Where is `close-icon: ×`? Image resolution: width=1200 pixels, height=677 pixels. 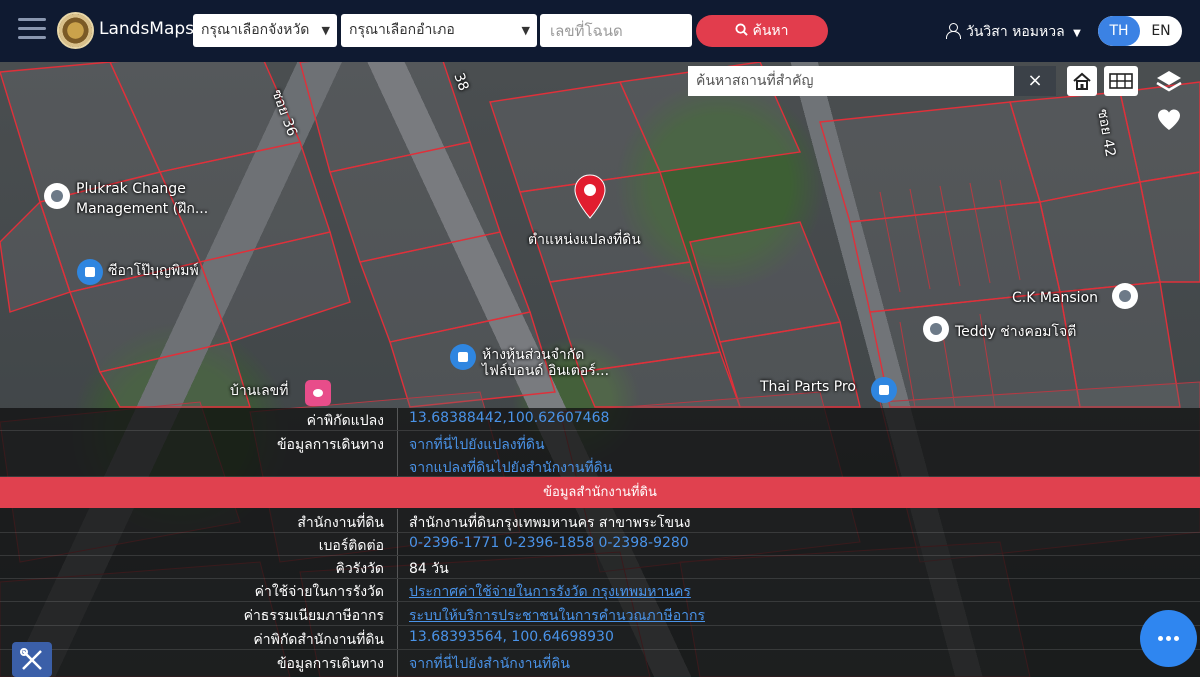
close-icon: × is located at coordinates (1035, 81).